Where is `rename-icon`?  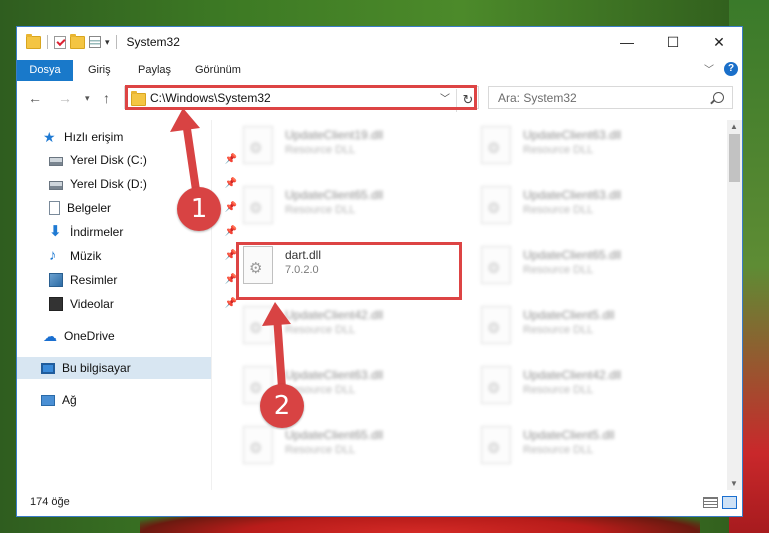
rename-icon is located at coordinates (95, 42).